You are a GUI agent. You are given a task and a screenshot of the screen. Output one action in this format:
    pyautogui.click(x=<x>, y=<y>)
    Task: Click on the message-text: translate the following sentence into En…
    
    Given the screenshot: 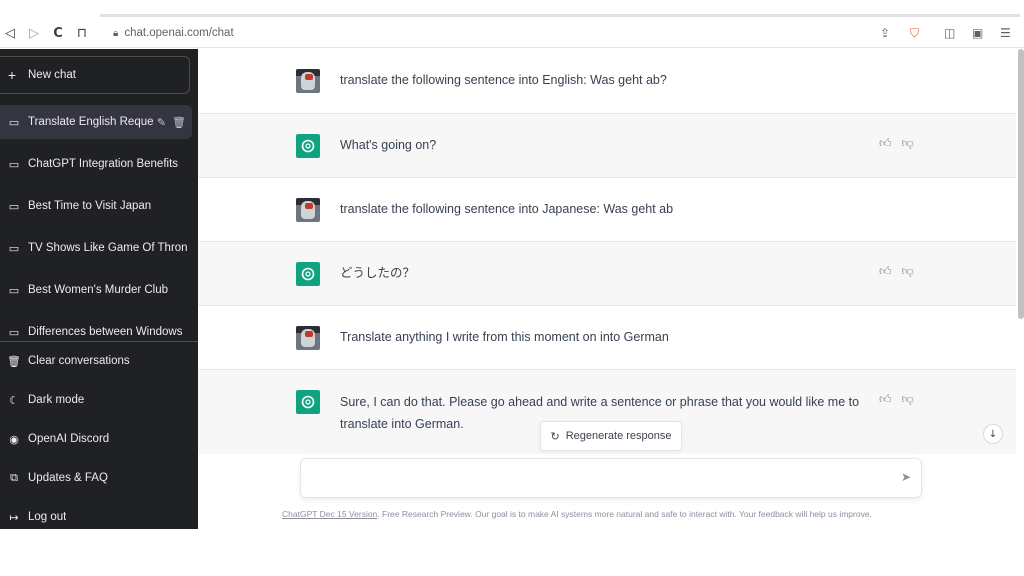 What is the action you would take?
    pyautogui.click(x=503, y=80)
    